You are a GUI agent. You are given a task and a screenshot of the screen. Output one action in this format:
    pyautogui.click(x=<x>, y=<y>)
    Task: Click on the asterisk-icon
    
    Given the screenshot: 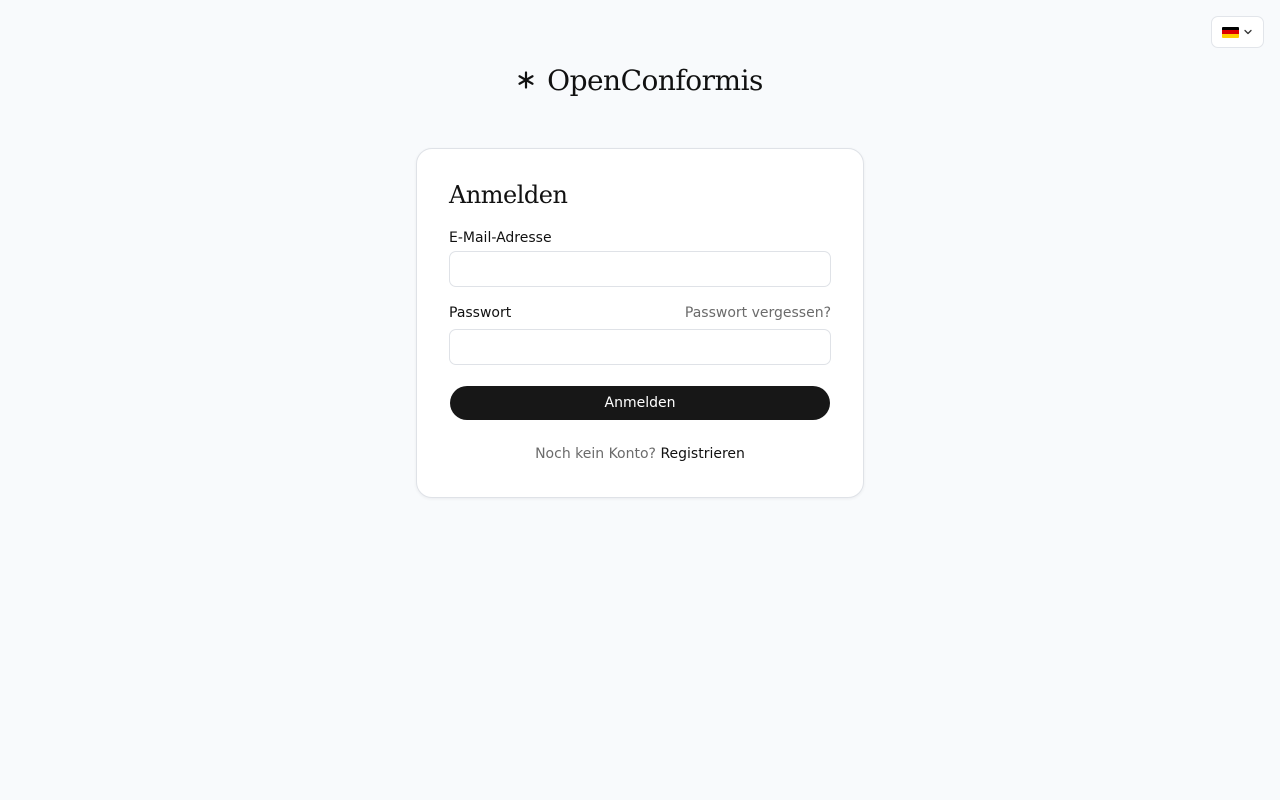 What is the action you would take?
    pyautogui.click(x=526, y=80)
    